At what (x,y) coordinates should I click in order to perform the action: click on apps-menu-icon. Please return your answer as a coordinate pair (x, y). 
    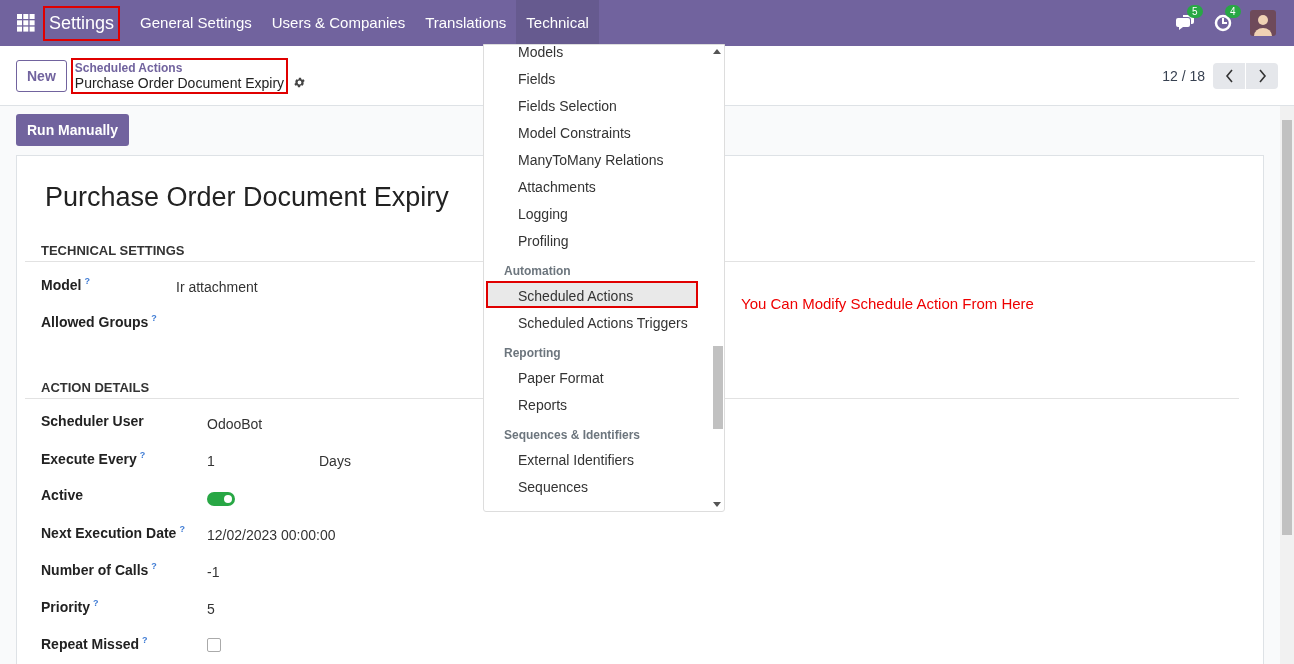
    Looking at the image, I should click on (26, 23).